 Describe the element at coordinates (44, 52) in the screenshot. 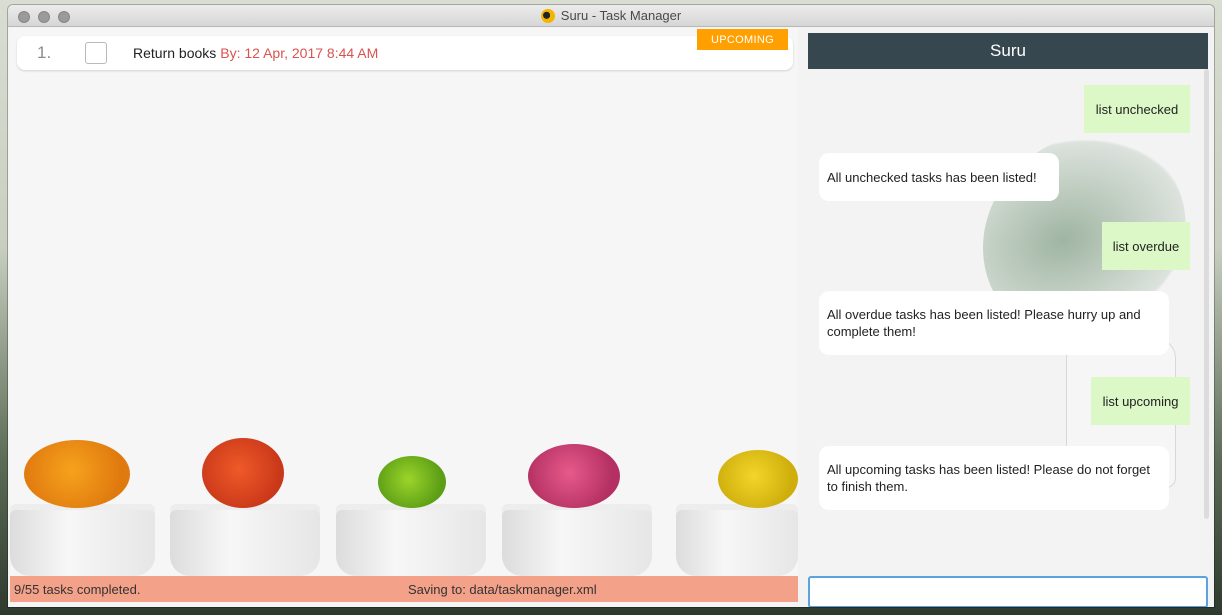

I see `task-index: 1.` at that location.